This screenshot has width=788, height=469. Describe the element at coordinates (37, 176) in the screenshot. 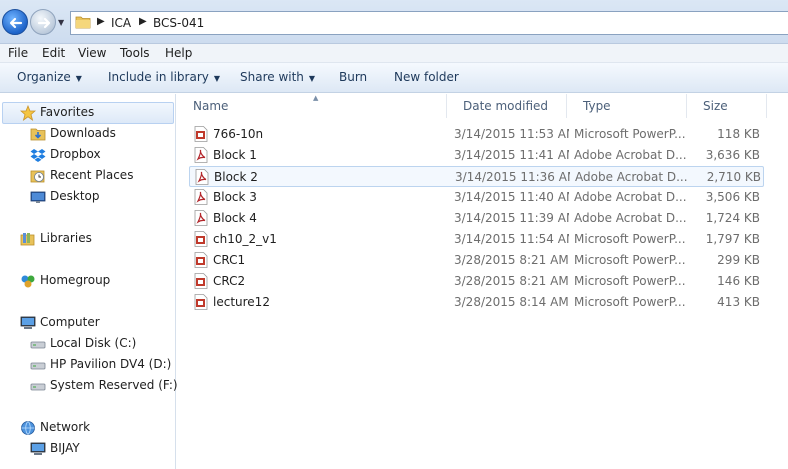

I see `recent-places-icon` at that location.